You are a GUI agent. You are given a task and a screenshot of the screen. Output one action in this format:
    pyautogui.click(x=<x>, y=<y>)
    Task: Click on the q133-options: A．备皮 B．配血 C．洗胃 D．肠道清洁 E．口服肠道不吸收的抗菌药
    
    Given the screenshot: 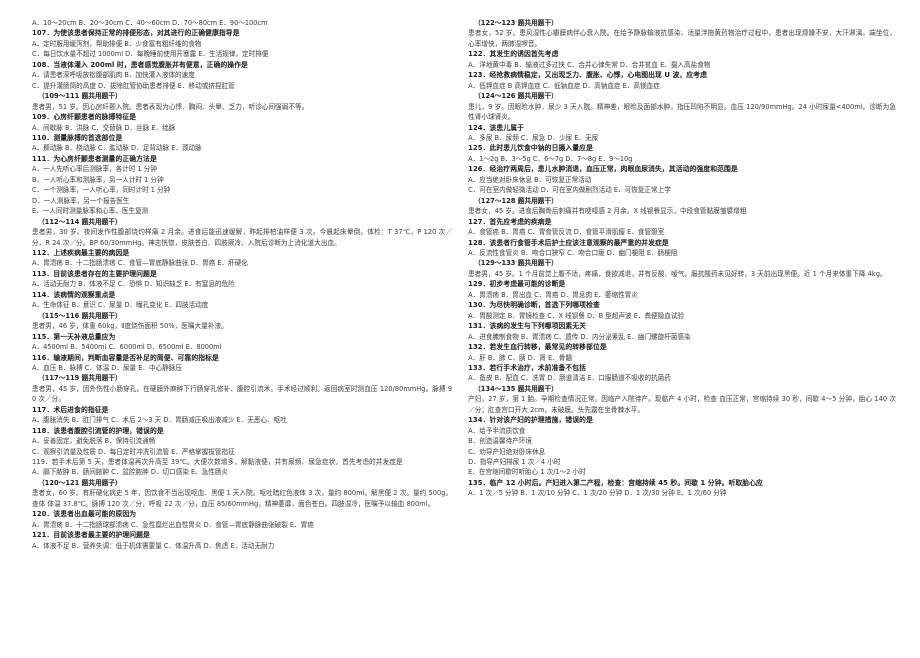 What is the action you would take?
    pyautogui.click(x=569, y=378)
    